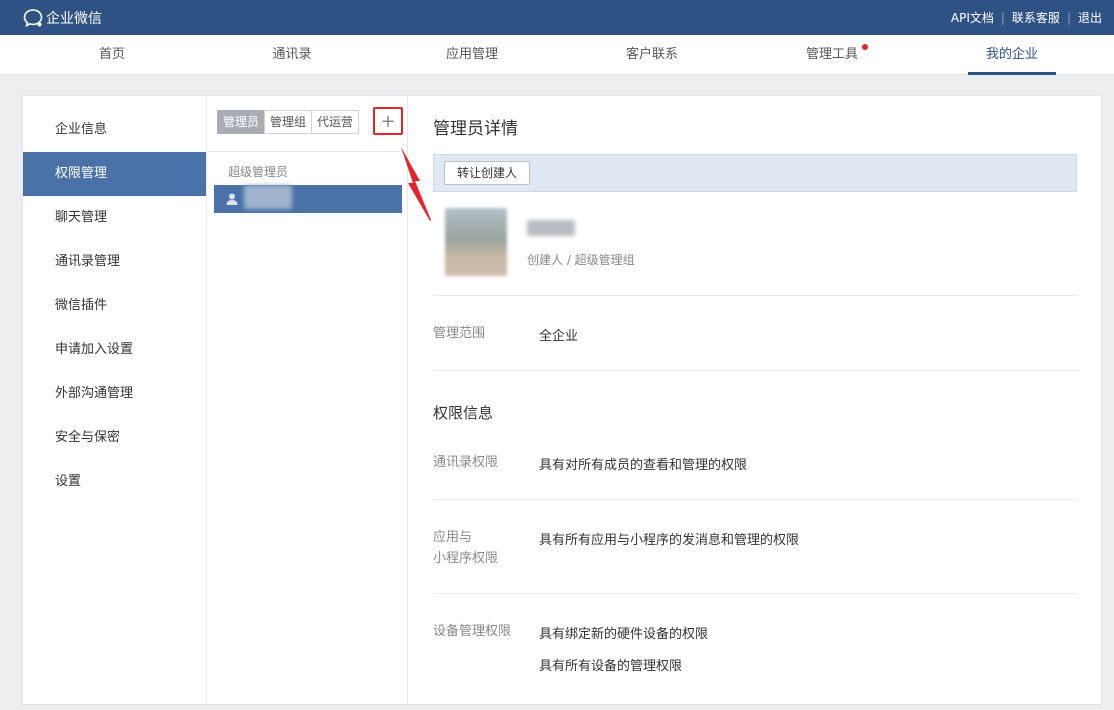 The image size is (1114, 710). I want to click on main-nav: 首页 通讯录 应用管理 客户联系 管理工具 我的企业, so click(557, 55).